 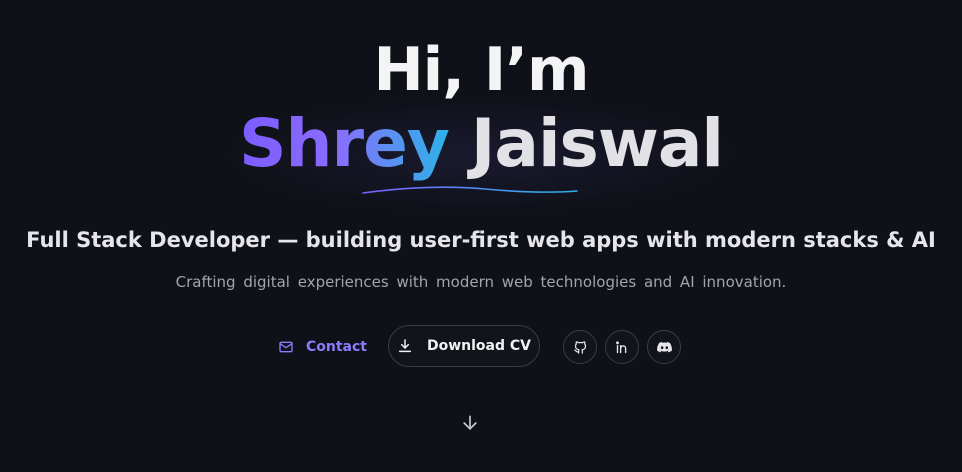 I want to click on github-link, so click(x=580, y=347).